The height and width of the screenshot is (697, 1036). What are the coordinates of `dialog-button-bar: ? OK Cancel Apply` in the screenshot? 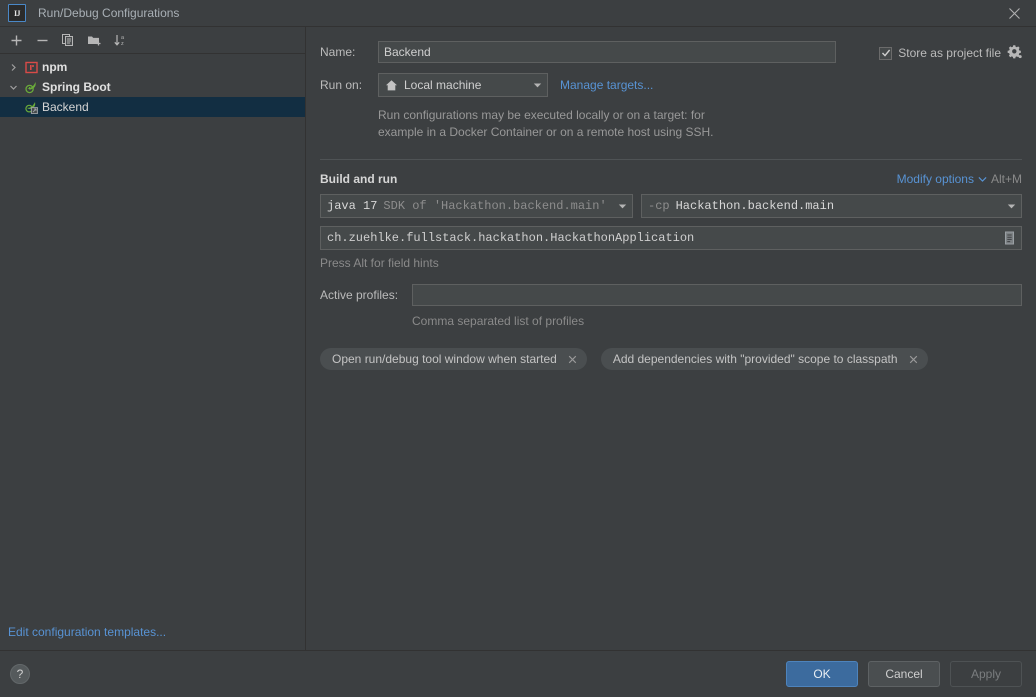 It's located at (518, 673).